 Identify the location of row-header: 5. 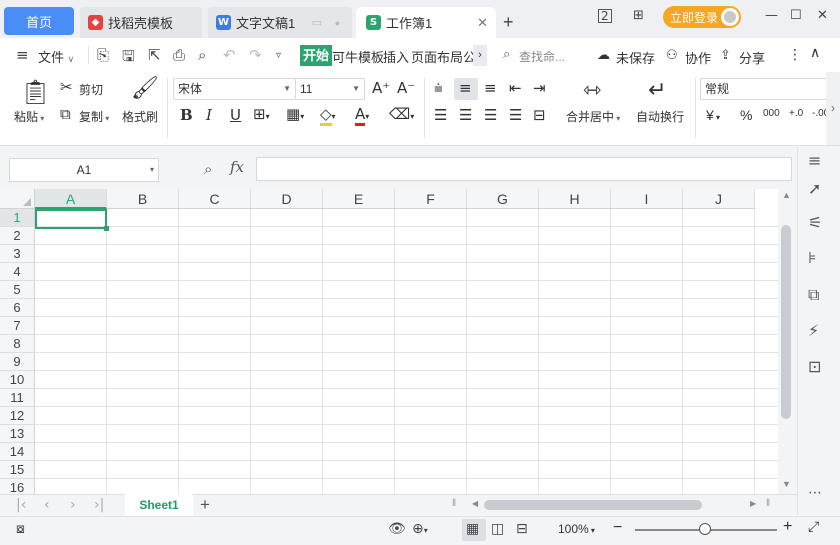
(17, 290).